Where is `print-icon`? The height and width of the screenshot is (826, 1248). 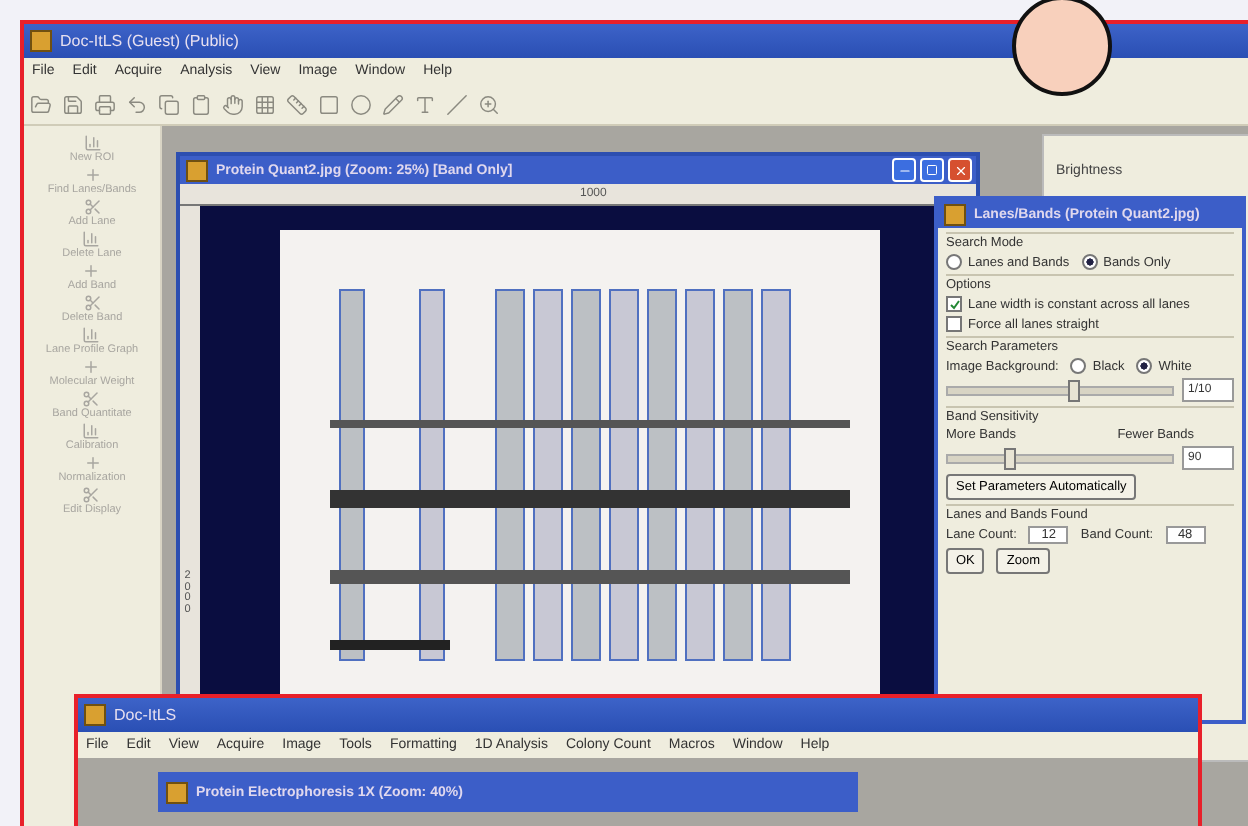 print-icon is located at coordinates (105, 104).